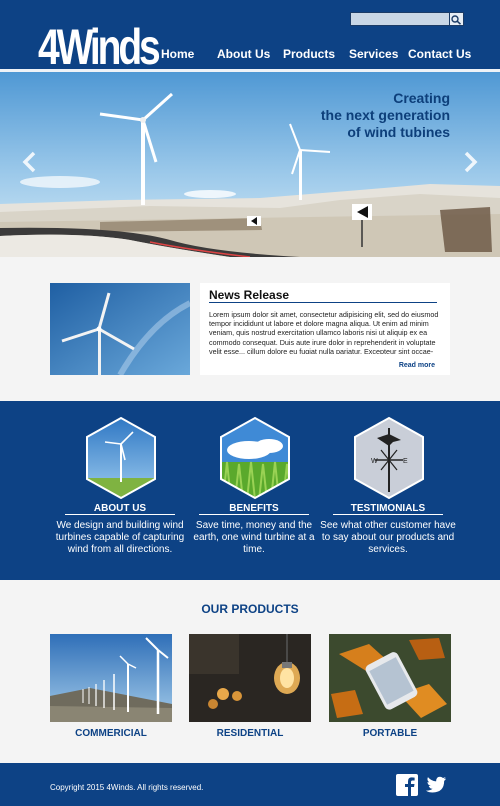  Describe the element at coordinates (255, 458) in the screenshot. I see `benefits-image` at that location.